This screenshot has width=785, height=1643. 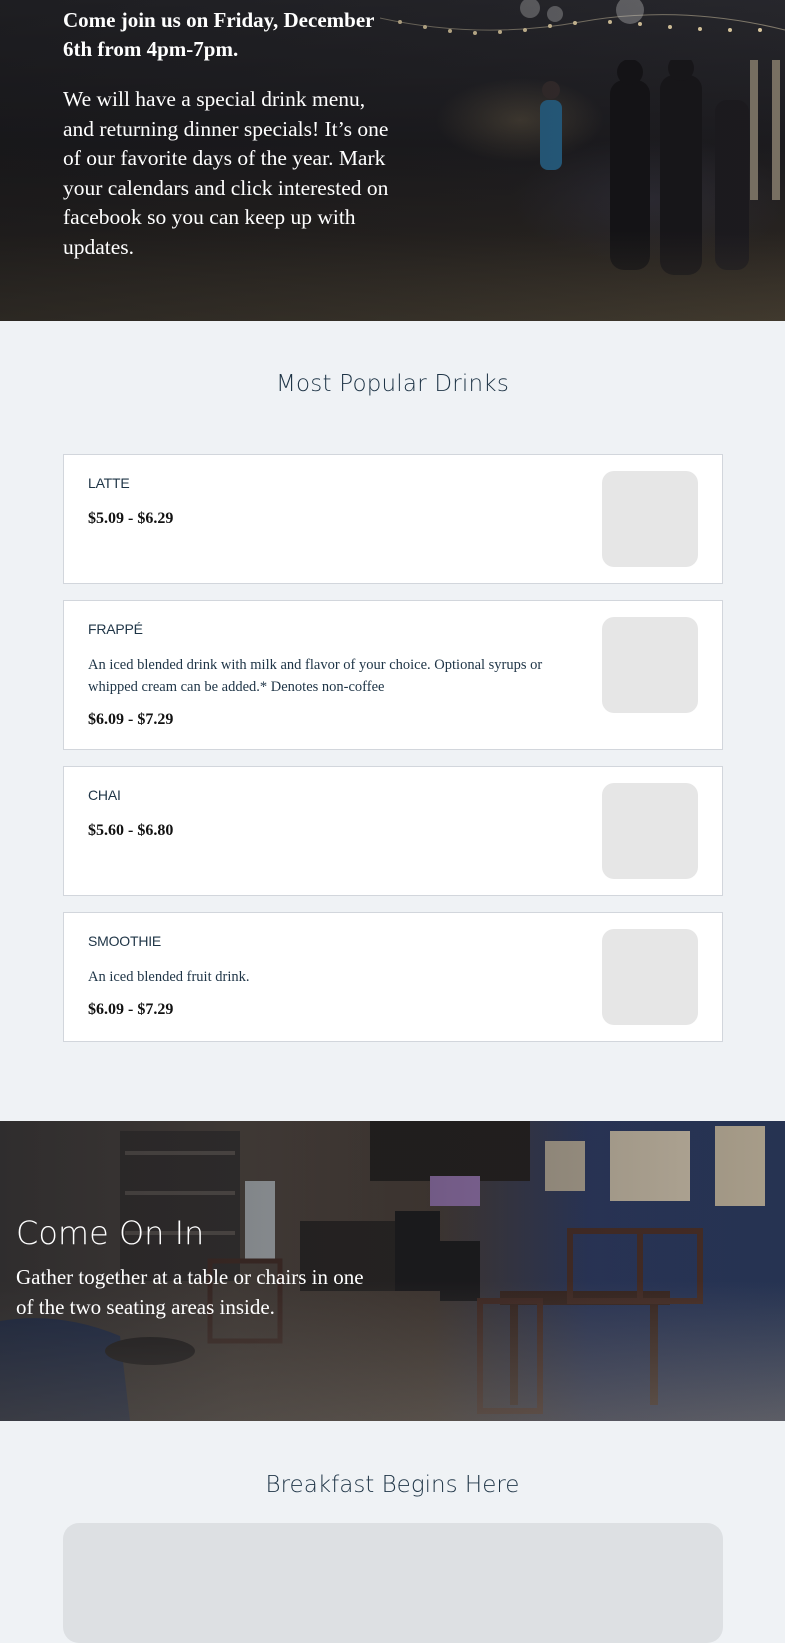 What do you see at coordinates (109, 483) in the screenshot?
I see `drink-name: LATTE` at bounding box center [109, 483].